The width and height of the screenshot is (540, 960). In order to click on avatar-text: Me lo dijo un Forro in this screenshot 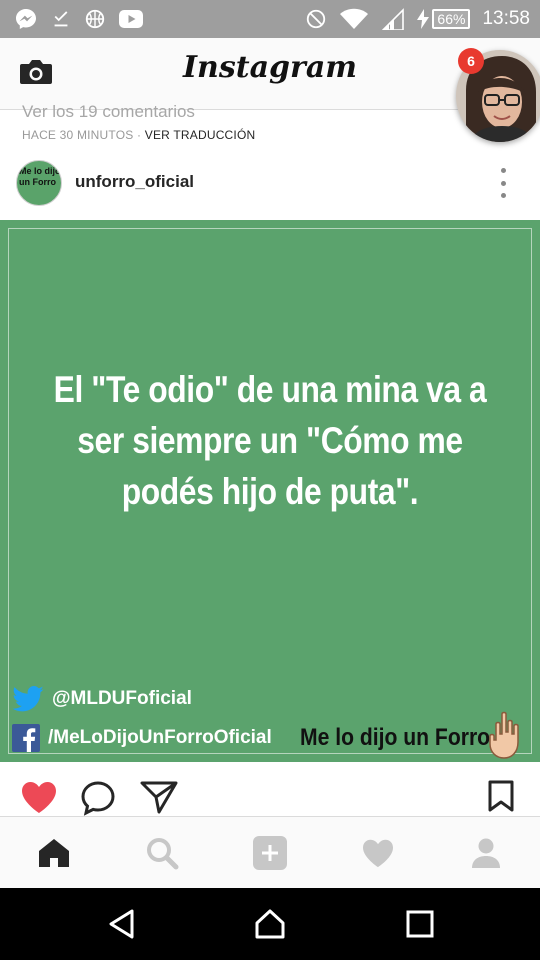, I will do `click(40, 176)`.